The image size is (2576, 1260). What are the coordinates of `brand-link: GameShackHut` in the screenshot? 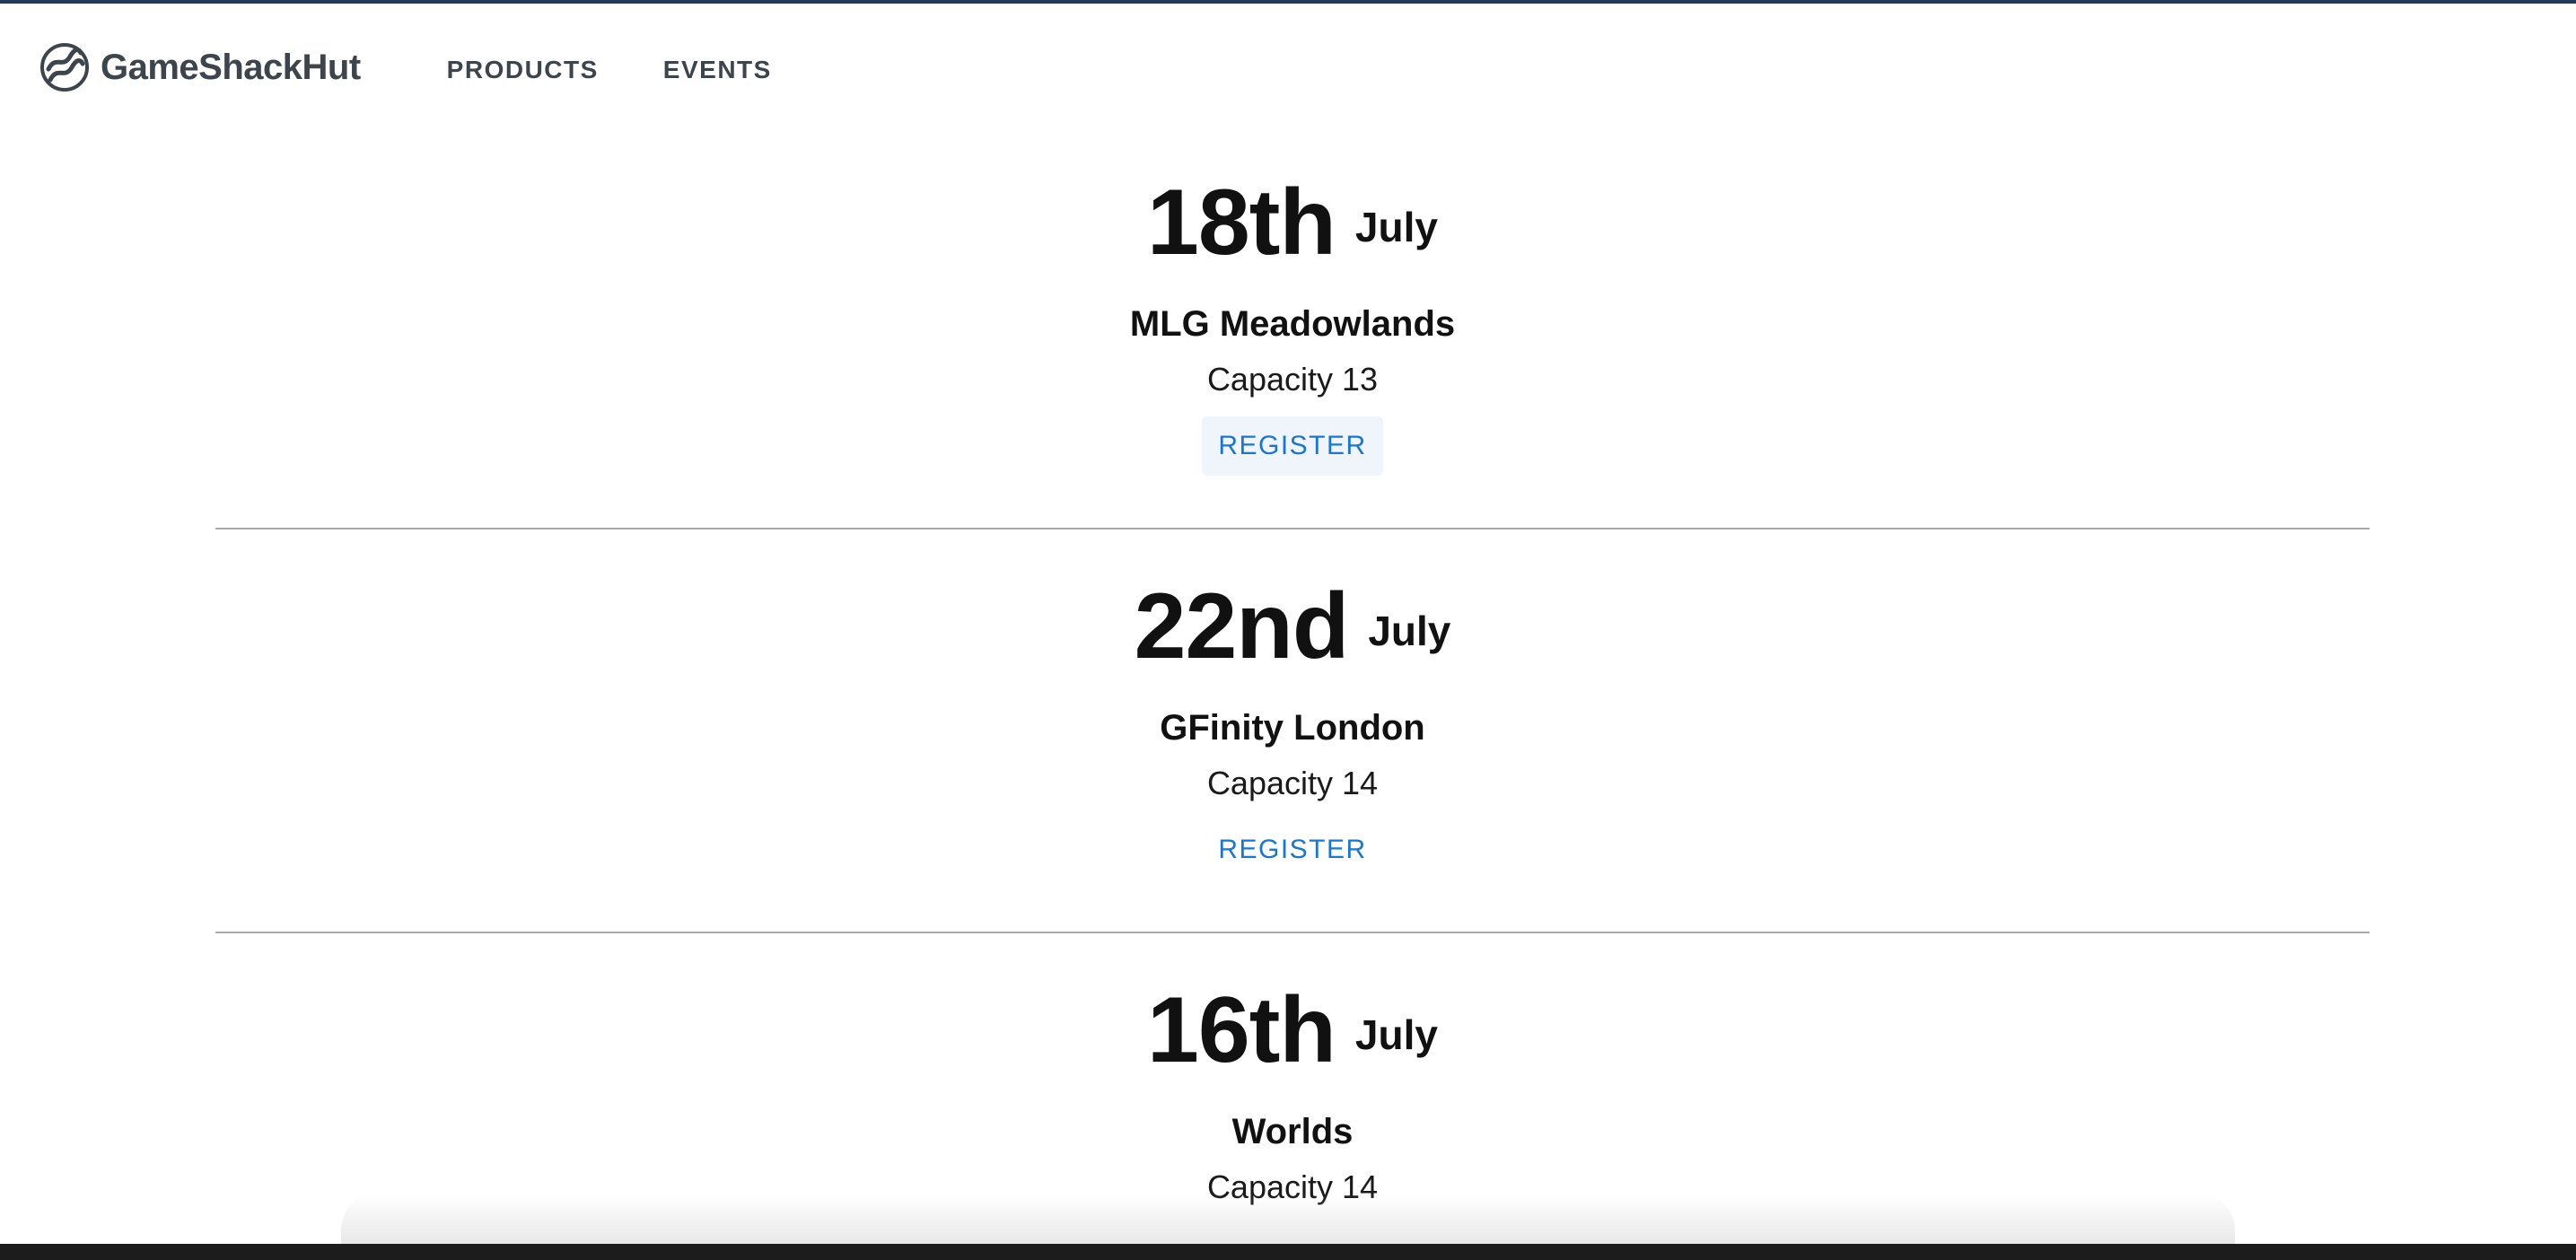 It's located at (200, 67).